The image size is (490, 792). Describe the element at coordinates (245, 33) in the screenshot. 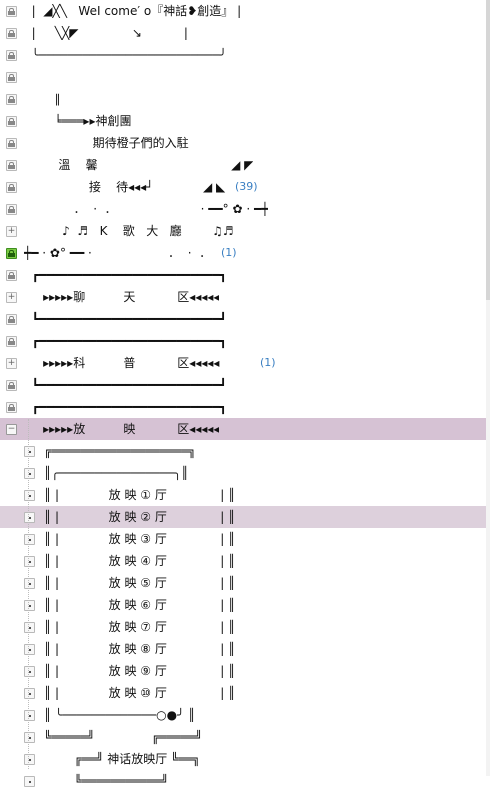

I see `tree-row: | ╲╳◤ ↘ |` at that location.